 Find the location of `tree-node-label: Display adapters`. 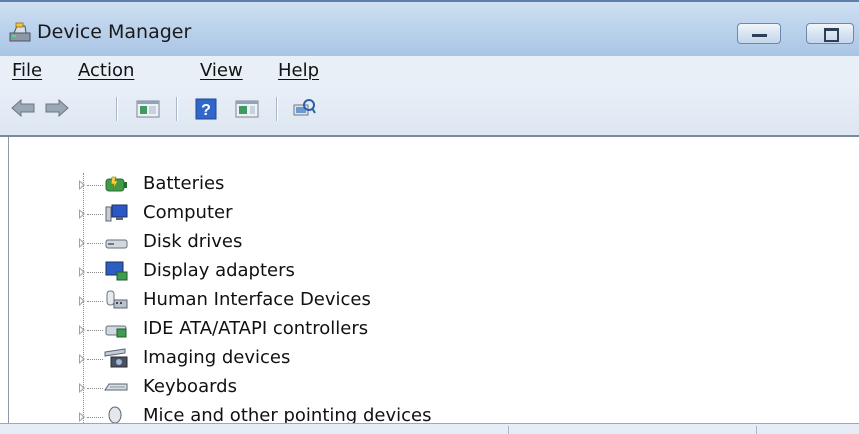

tree-node-label: Display adapters is located at coordinates (219, 270).